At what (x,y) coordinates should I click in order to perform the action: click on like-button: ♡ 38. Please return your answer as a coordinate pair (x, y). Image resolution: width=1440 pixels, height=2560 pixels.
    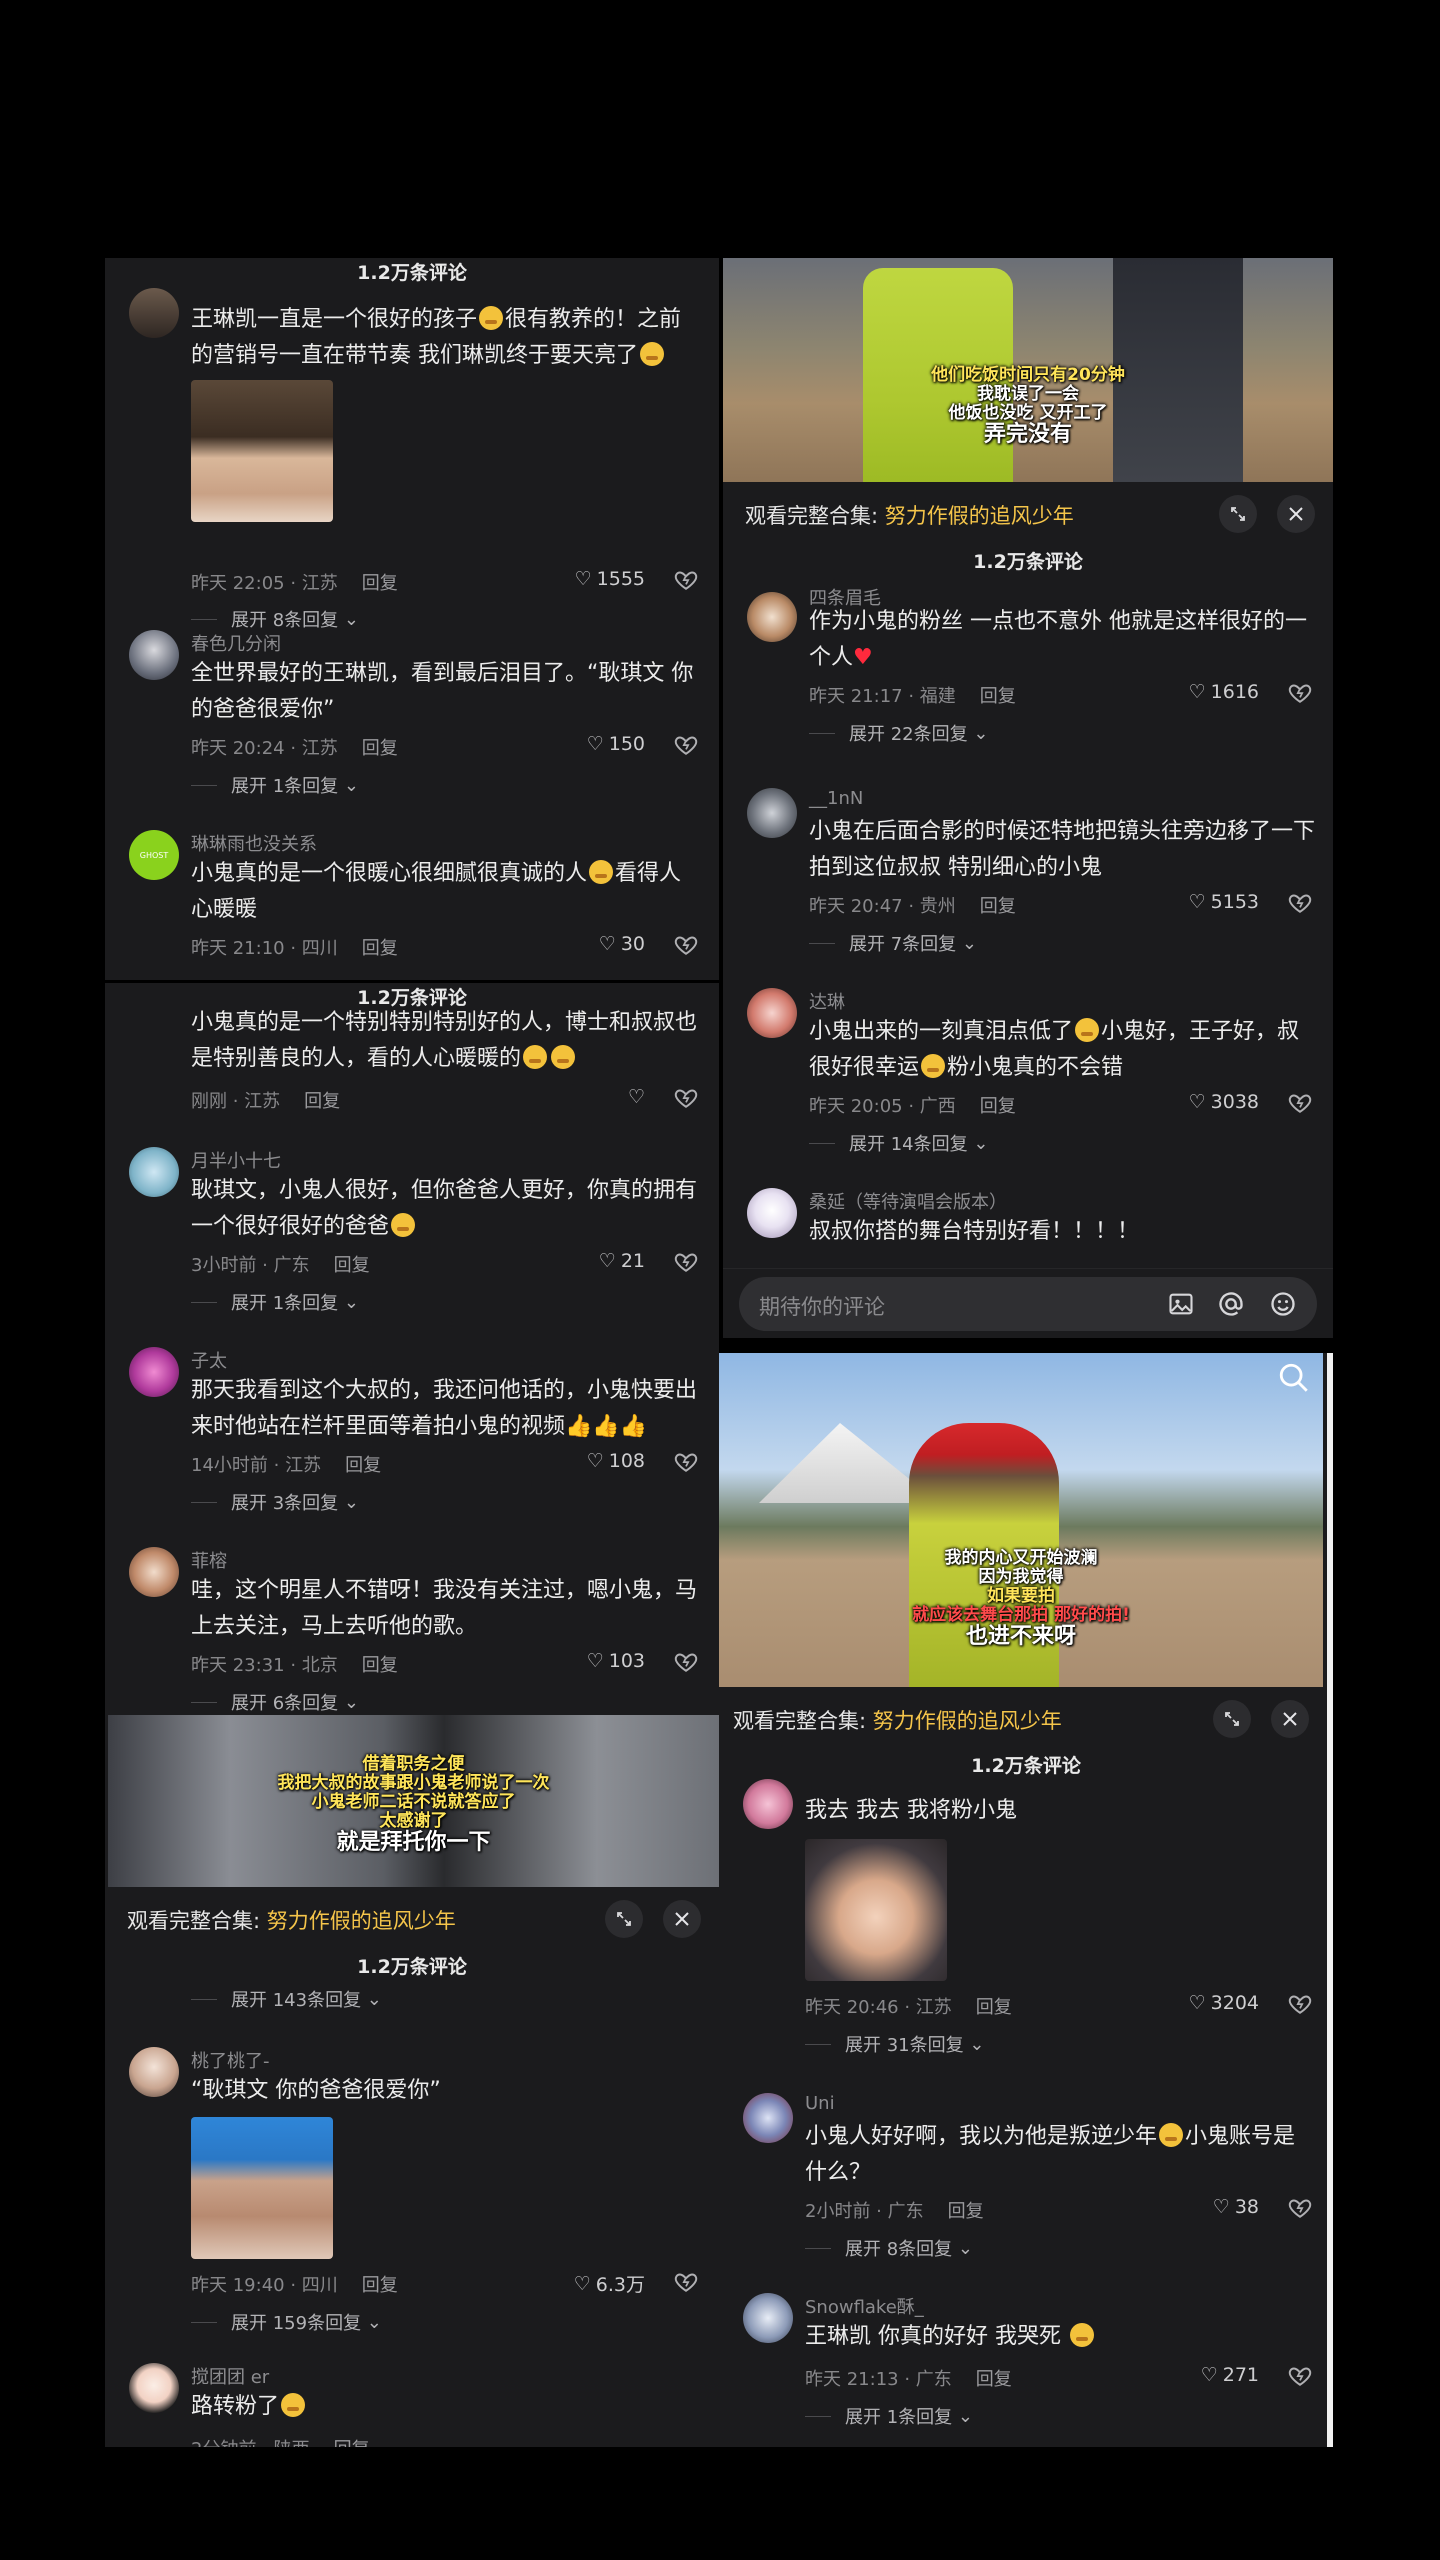
    Looking at the image, I should click on (1236, 2207).